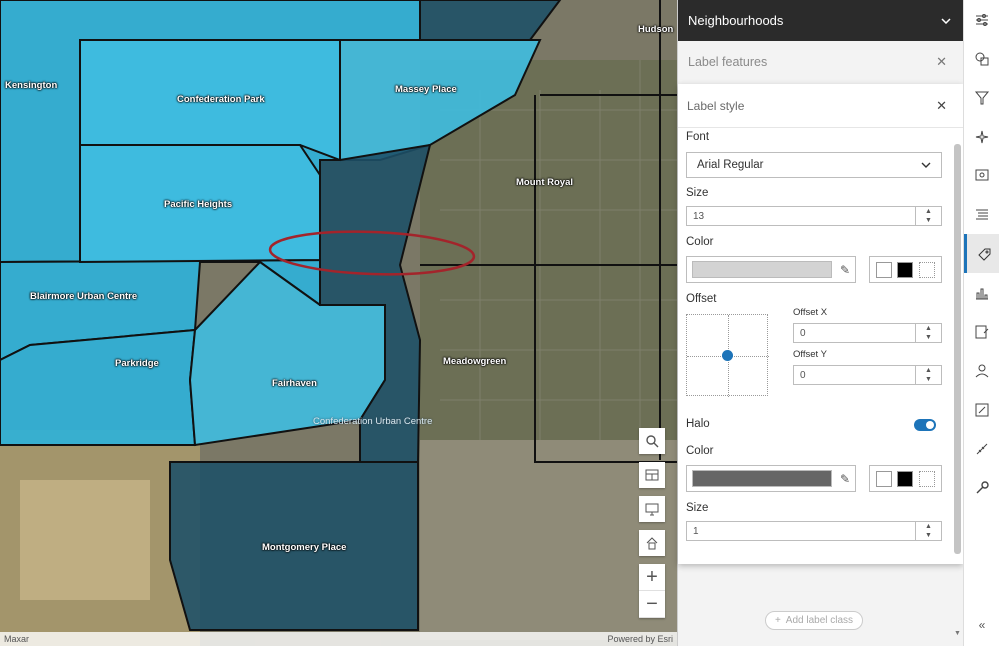 This screenshot has height=646, width=999. Describe the element at coordinates (698, 137) in the screenshot. I see `font-label: Font` at that location.